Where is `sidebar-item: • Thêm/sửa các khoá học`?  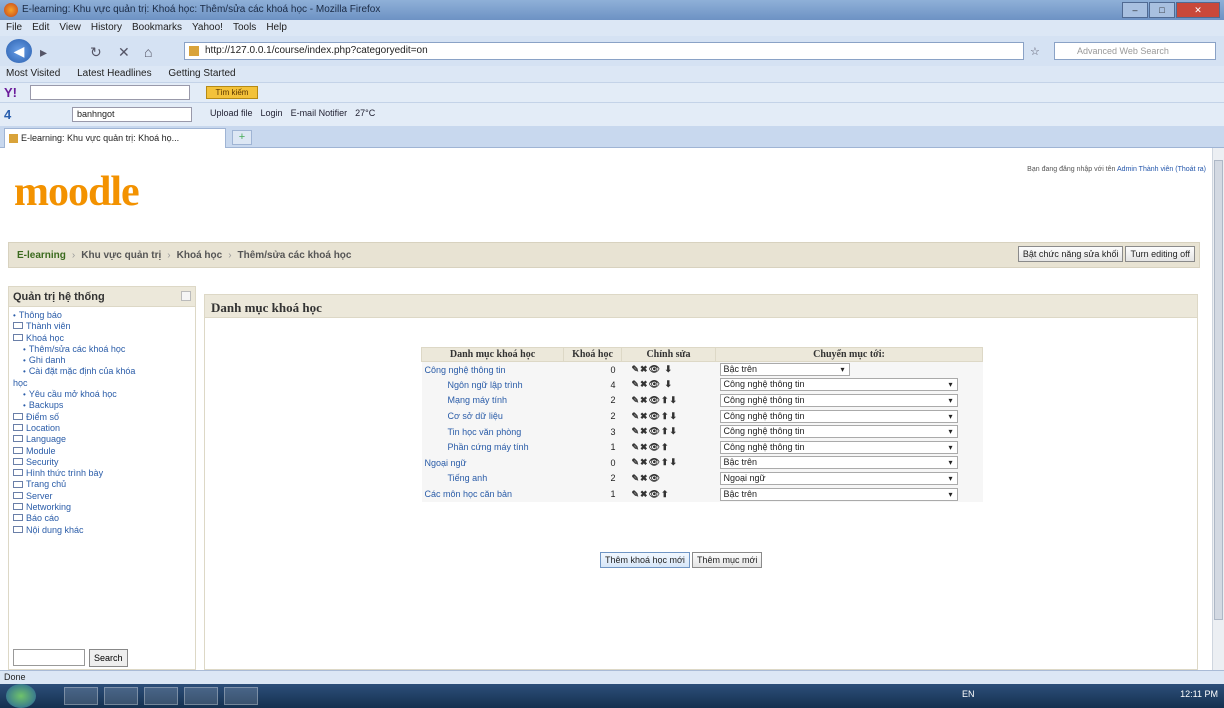 sidebar-item: • Thêm/sửa các khoá học is located at coordinates (102, 349).